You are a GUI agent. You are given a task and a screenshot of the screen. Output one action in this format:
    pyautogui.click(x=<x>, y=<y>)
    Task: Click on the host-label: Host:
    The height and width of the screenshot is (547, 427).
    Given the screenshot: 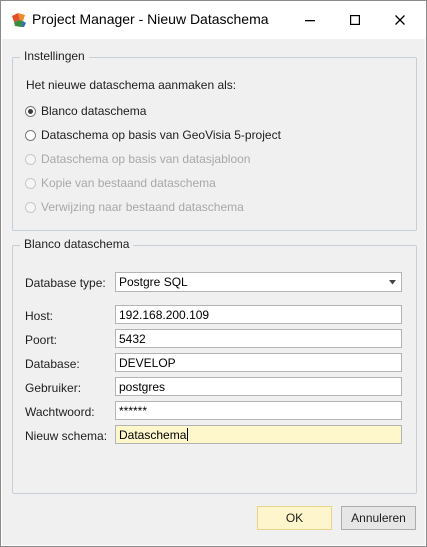 What is the action you would take?
    pyautogui.click(x=39, y=316)
    